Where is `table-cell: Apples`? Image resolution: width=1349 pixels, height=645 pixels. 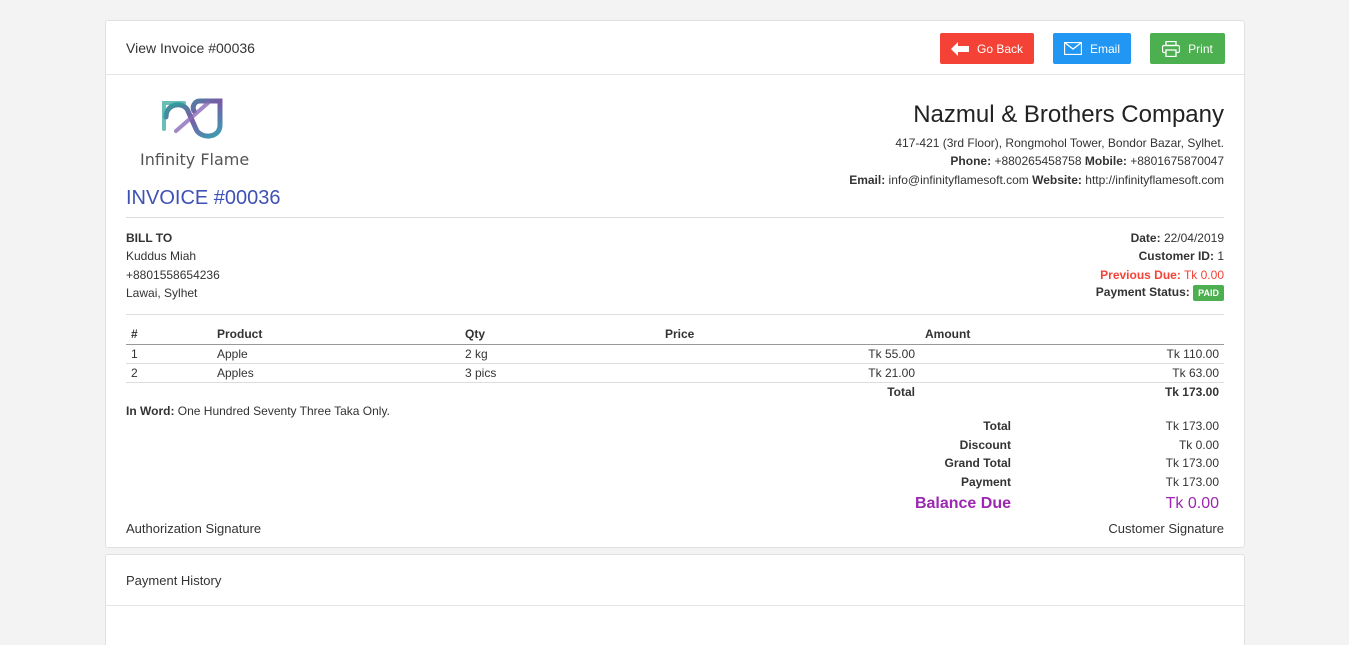 table-cell: Apples is located at coordinates (336, 373).